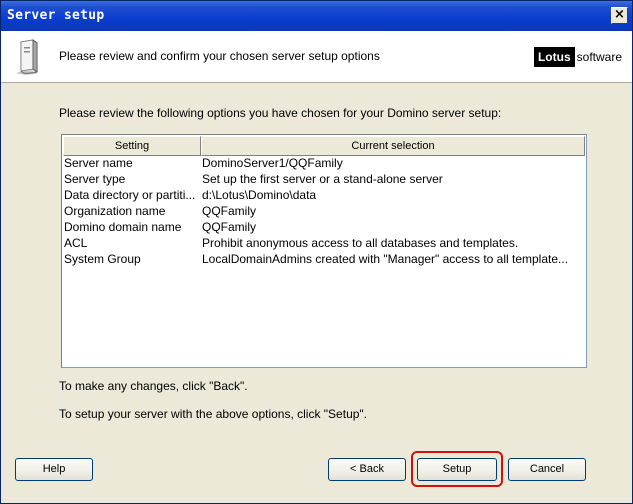  Describe the element at coordinates (123, 227) in the screenshot. I see `setting-cell: Domino domain name` at that location.